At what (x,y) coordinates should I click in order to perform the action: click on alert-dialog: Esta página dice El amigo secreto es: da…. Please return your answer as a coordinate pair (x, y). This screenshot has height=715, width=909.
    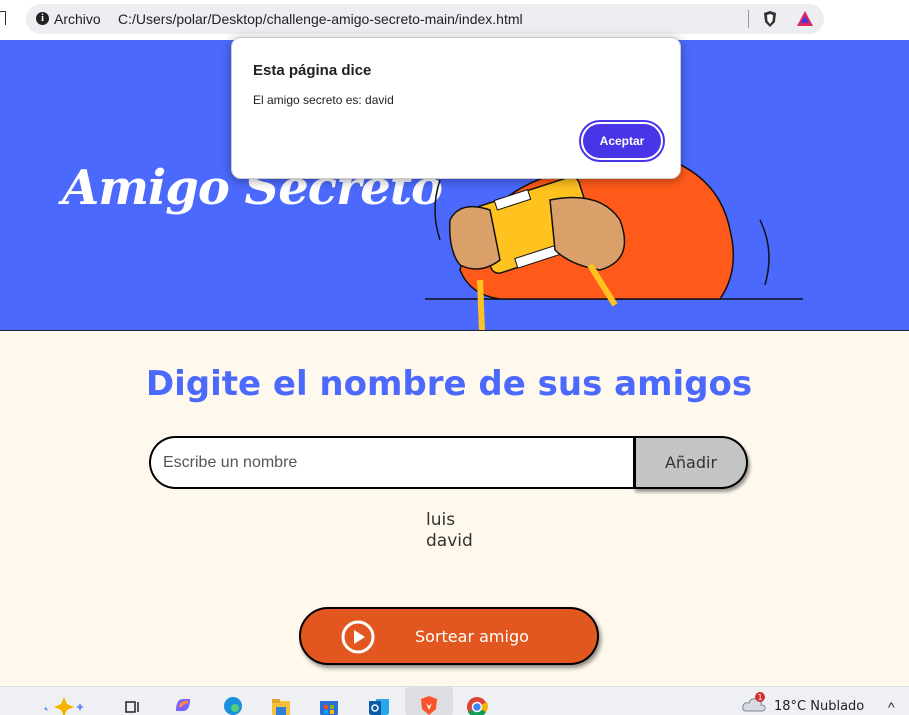
    Looking at the image, I should click on (456, 108).